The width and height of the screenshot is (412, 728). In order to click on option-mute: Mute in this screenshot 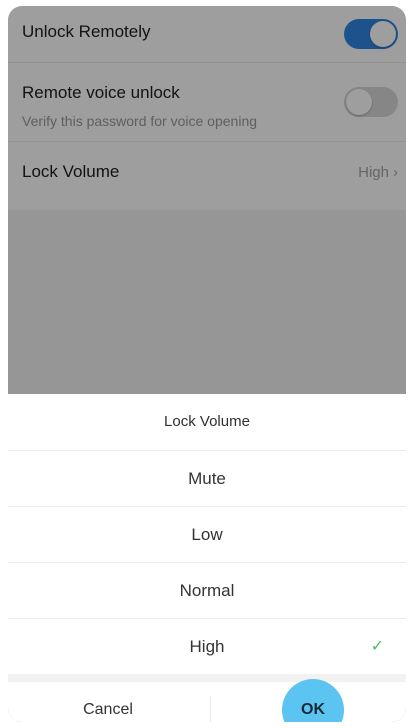, I will do `click(207, 479)`.